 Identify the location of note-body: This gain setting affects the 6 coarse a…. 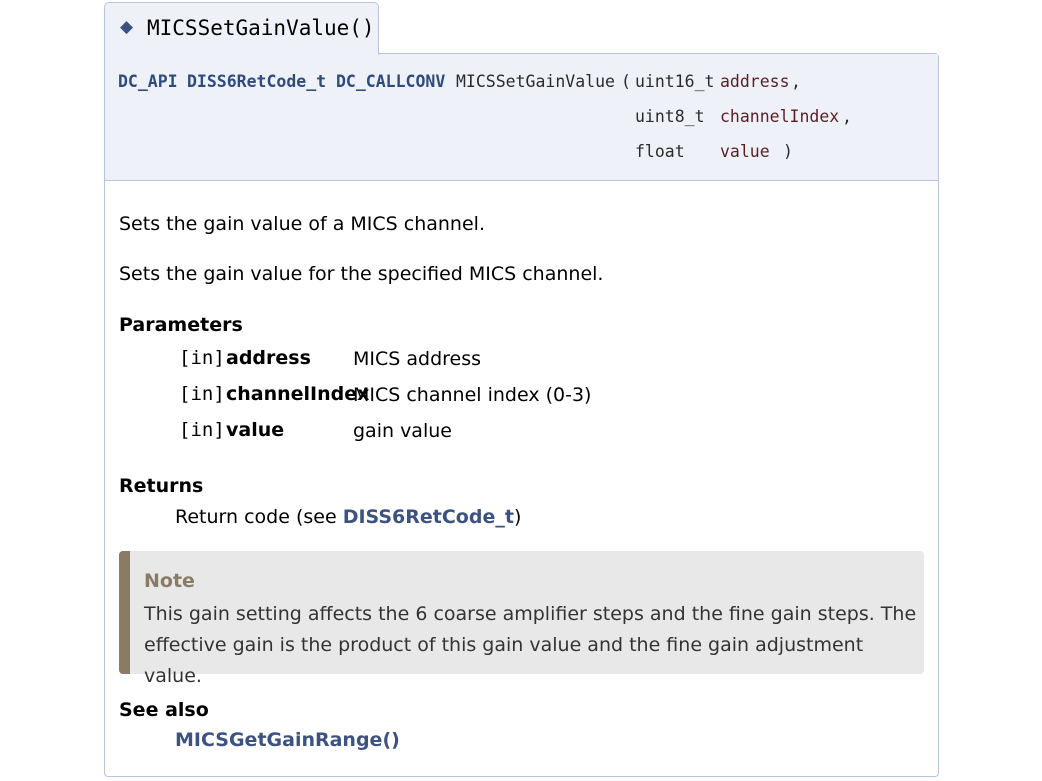
(530, 645).